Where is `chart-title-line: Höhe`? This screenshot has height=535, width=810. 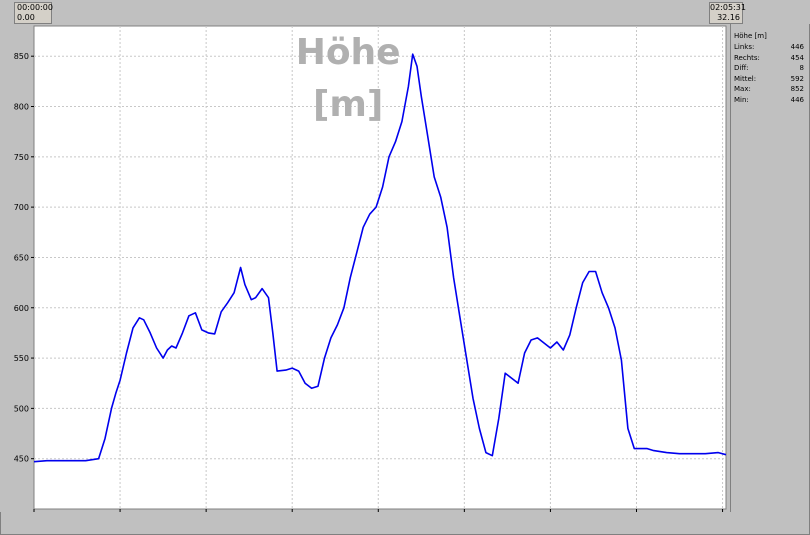
chart-title-line: Höhe is located at coordinates (348, 52).